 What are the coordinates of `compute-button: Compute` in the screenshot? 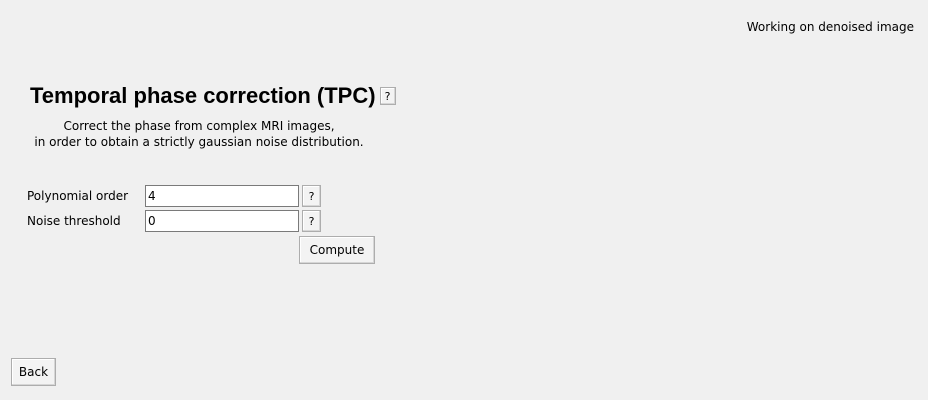 It's located at (337, 250).